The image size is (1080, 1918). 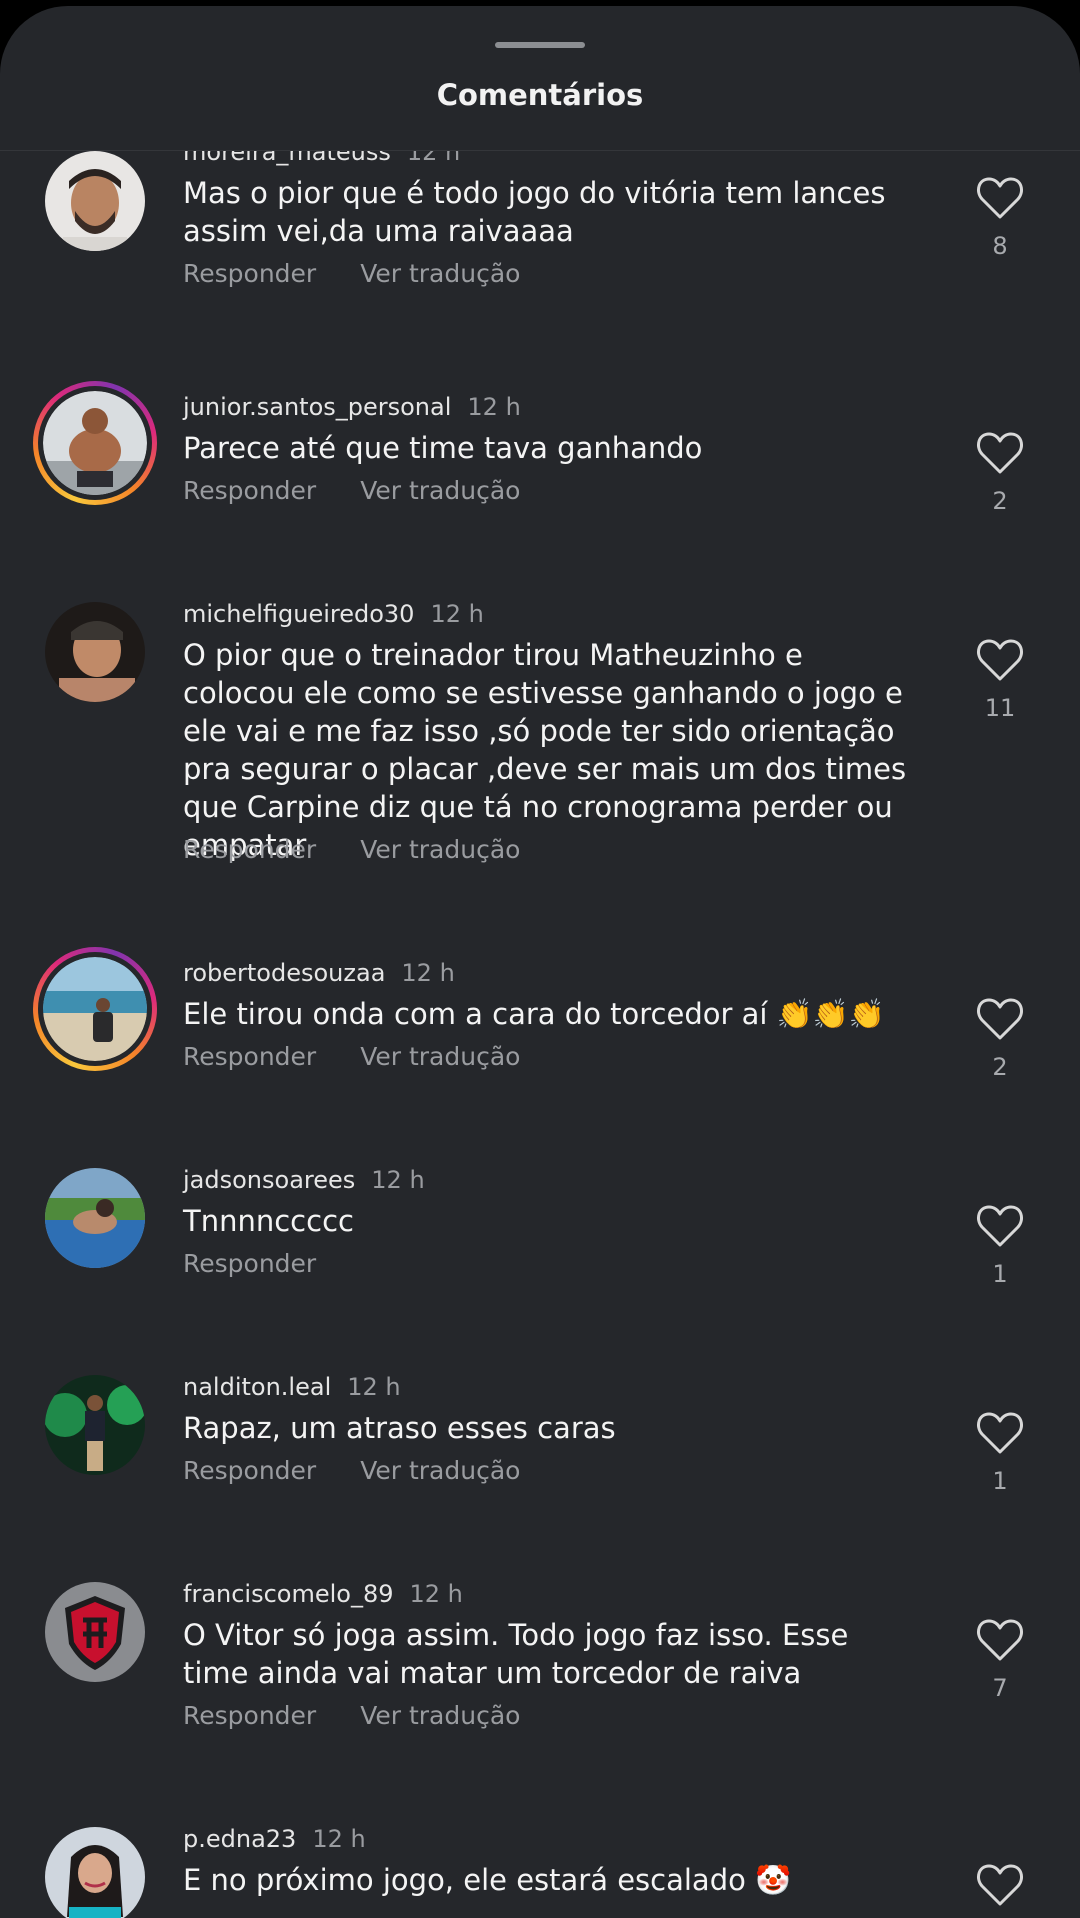 What do you see at coordinates (287, 158) in the screenshot?
I see `comment-username: moreira_mateuss` at bounding box center [287, 158].